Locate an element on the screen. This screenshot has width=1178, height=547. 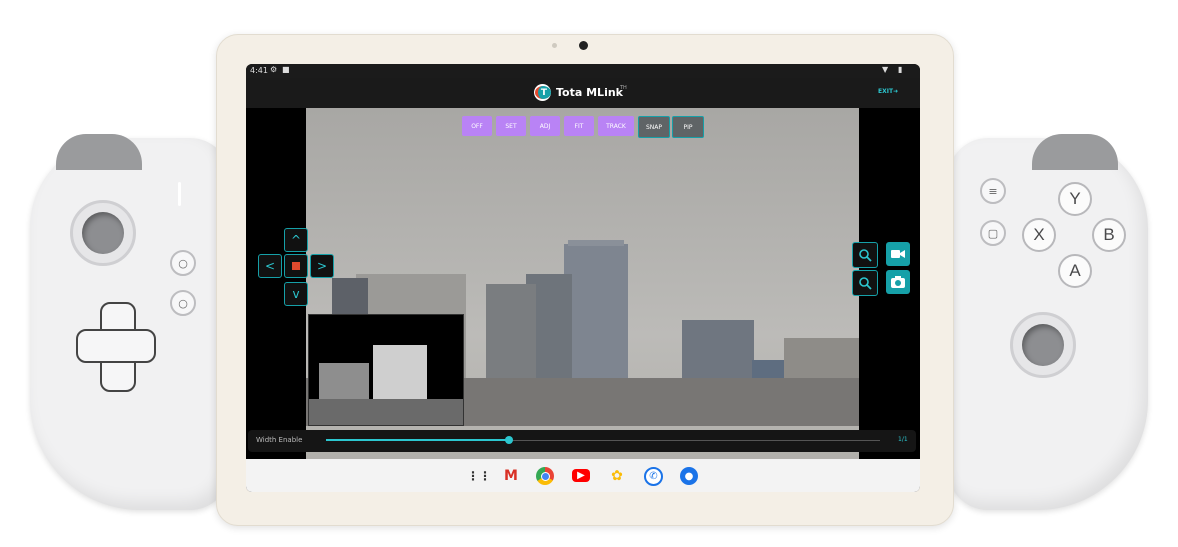
gear-icon: ⚙ is located at coordinates (274, 69).